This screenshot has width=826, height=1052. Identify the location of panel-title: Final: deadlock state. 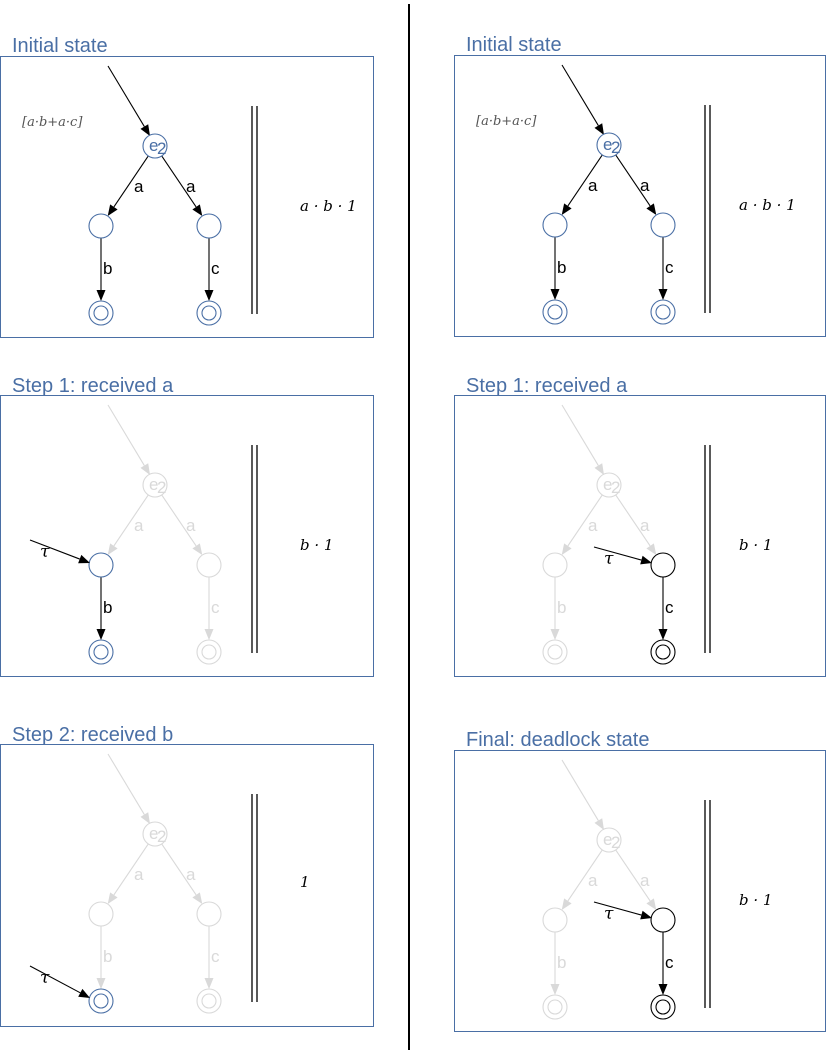
(558, 740).